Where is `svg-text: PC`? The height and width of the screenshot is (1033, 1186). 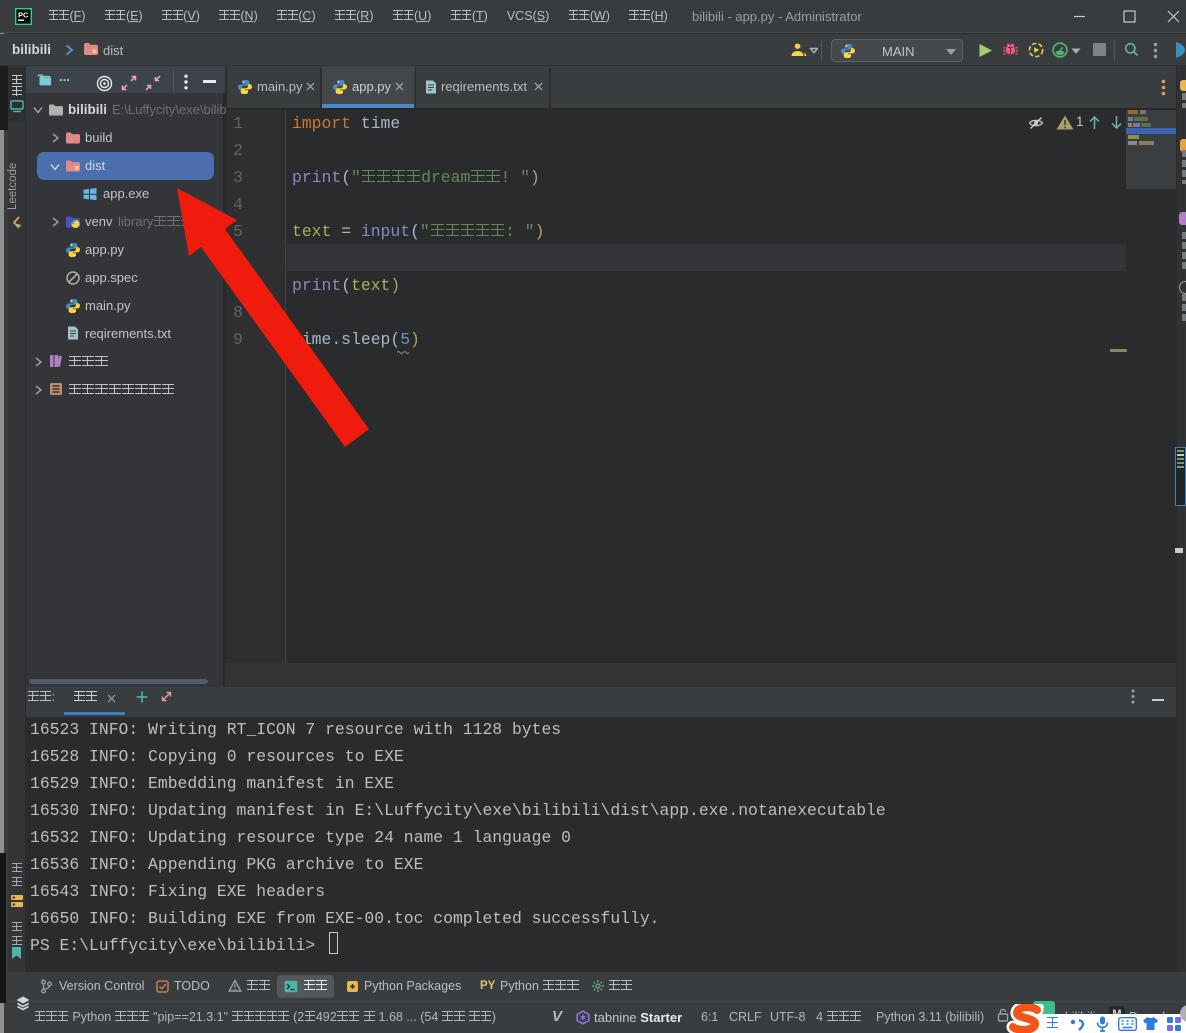
svg-text: PC is located at coordinates (23, 15).